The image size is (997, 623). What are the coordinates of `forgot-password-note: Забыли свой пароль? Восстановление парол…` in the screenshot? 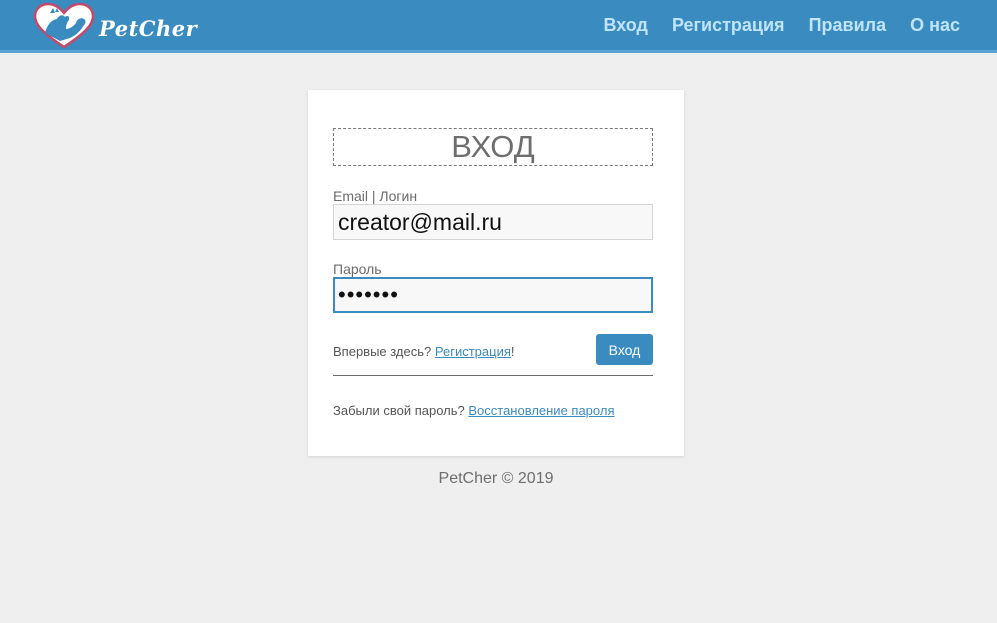 It's located at (473, 410).